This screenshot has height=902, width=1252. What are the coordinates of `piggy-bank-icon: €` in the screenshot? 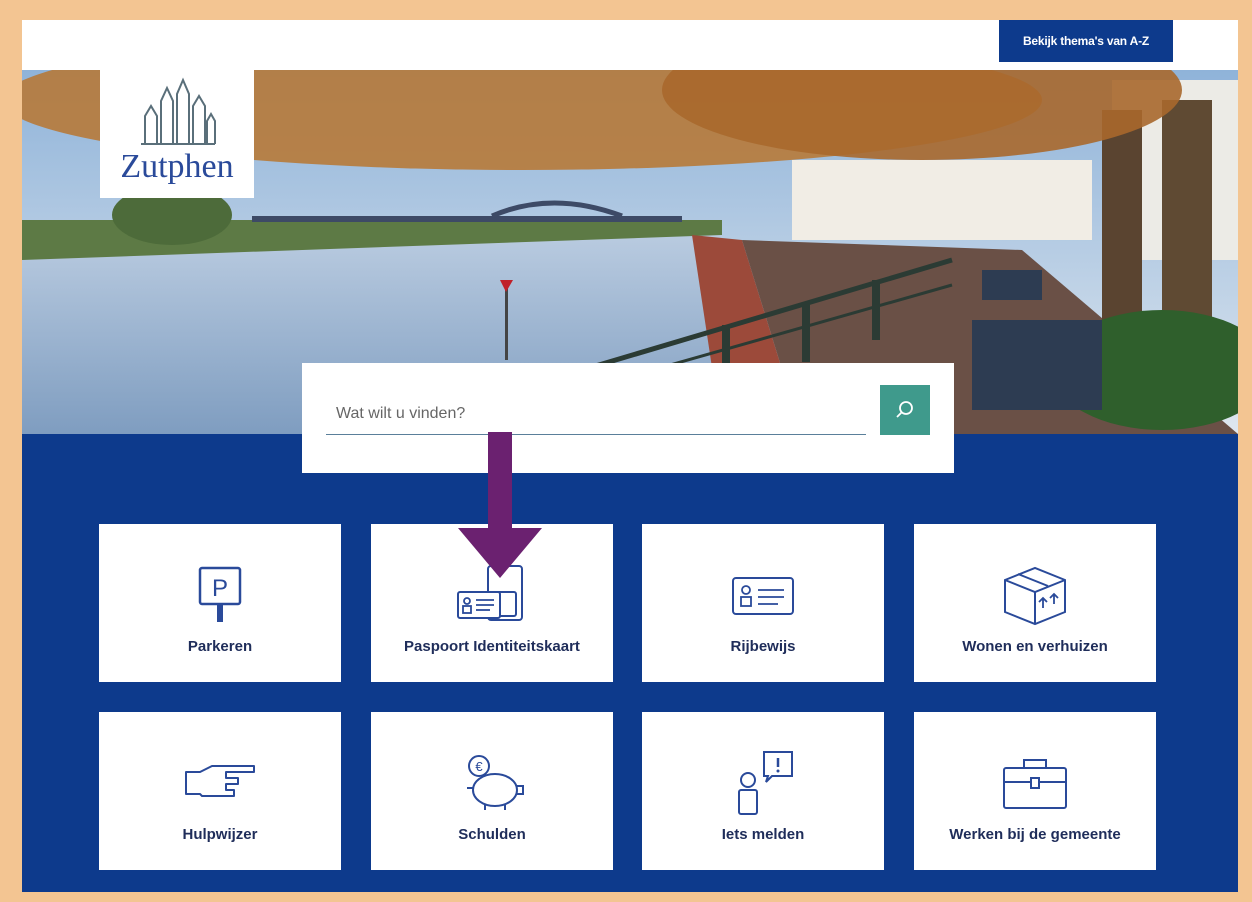 It's located at (492, 783).